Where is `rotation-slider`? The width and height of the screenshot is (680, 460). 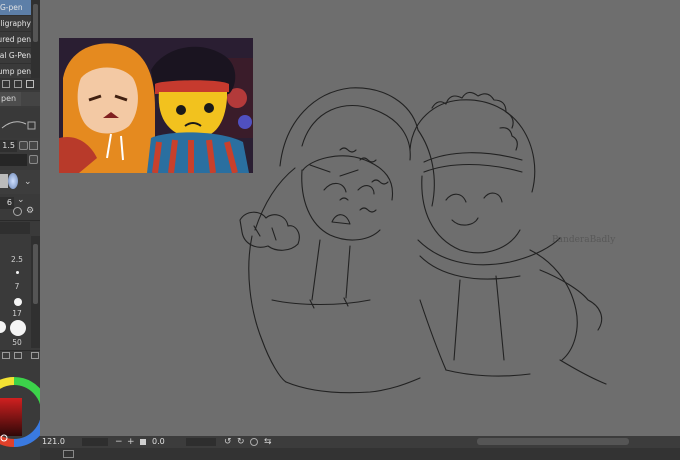 rotation-slider is located at coordinates (201, 442).